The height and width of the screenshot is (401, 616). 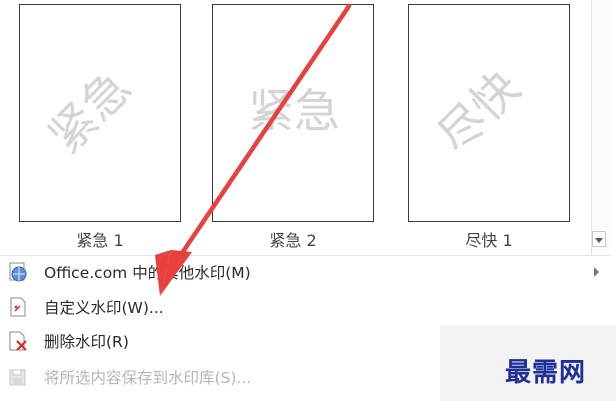 What do you see at coordinates (596, 272) in the screenshot?
I see `submenu-arrow-icon` at bounding box center [596, 272].